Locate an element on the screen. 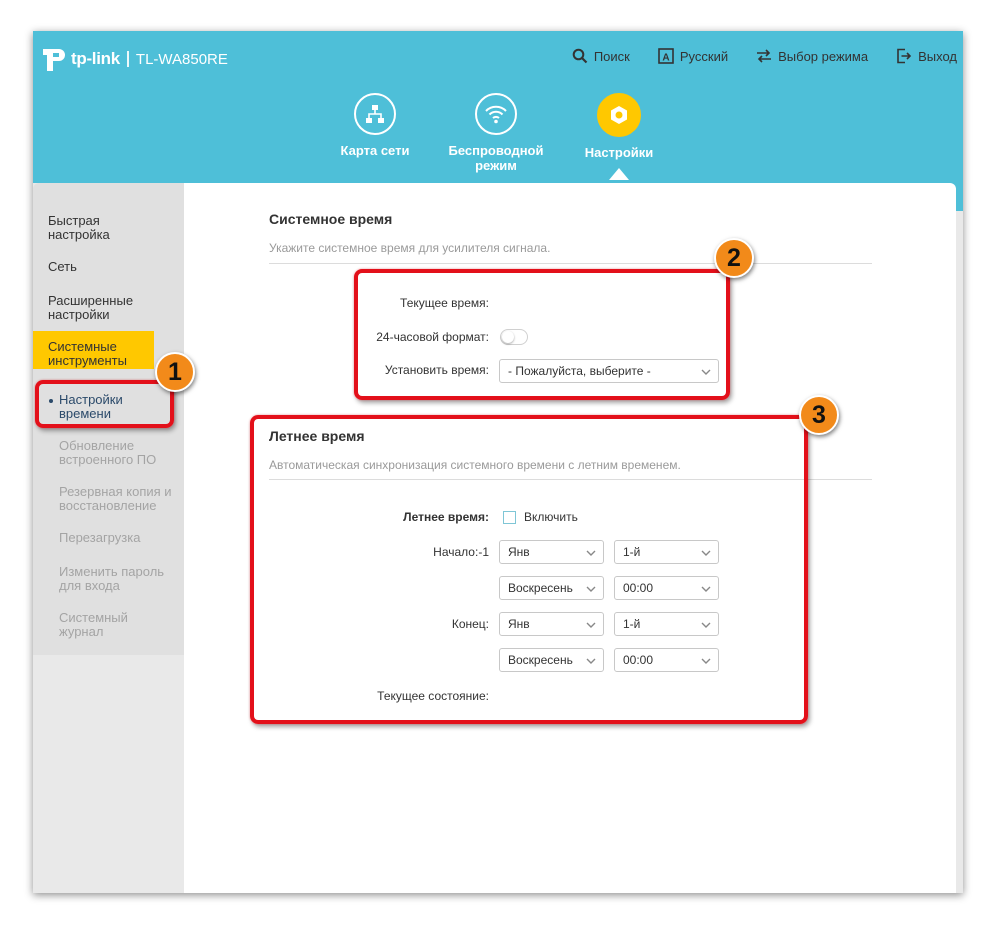 Image resolution: width=995 pixels, height=925 pixels. sidebar-subitem-reboot: Перезагрузка is located at coordinates (99, 538).